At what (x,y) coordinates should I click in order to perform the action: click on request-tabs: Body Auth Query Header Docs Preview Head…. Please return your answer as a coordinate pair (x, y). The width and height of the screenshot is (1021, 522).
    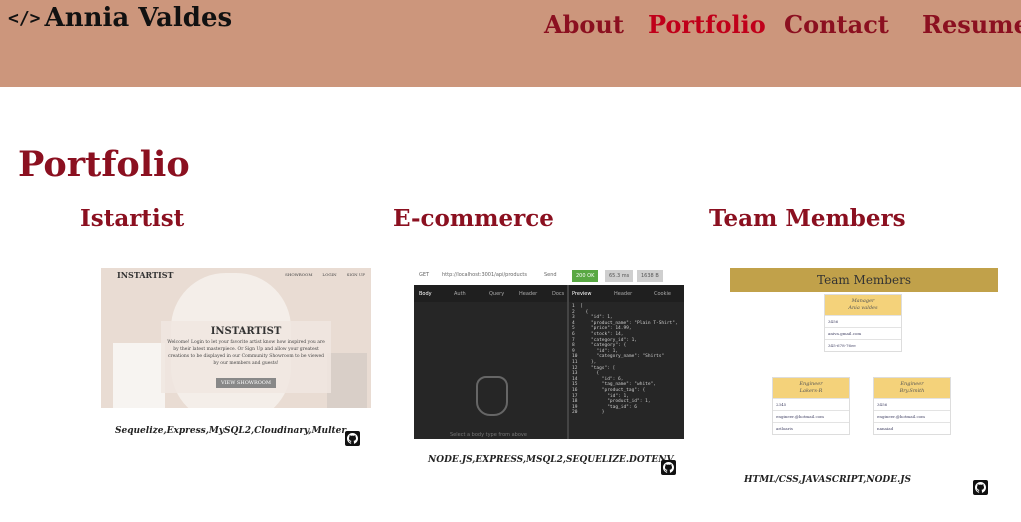
    Looking at the image, I should click on (549, 293).